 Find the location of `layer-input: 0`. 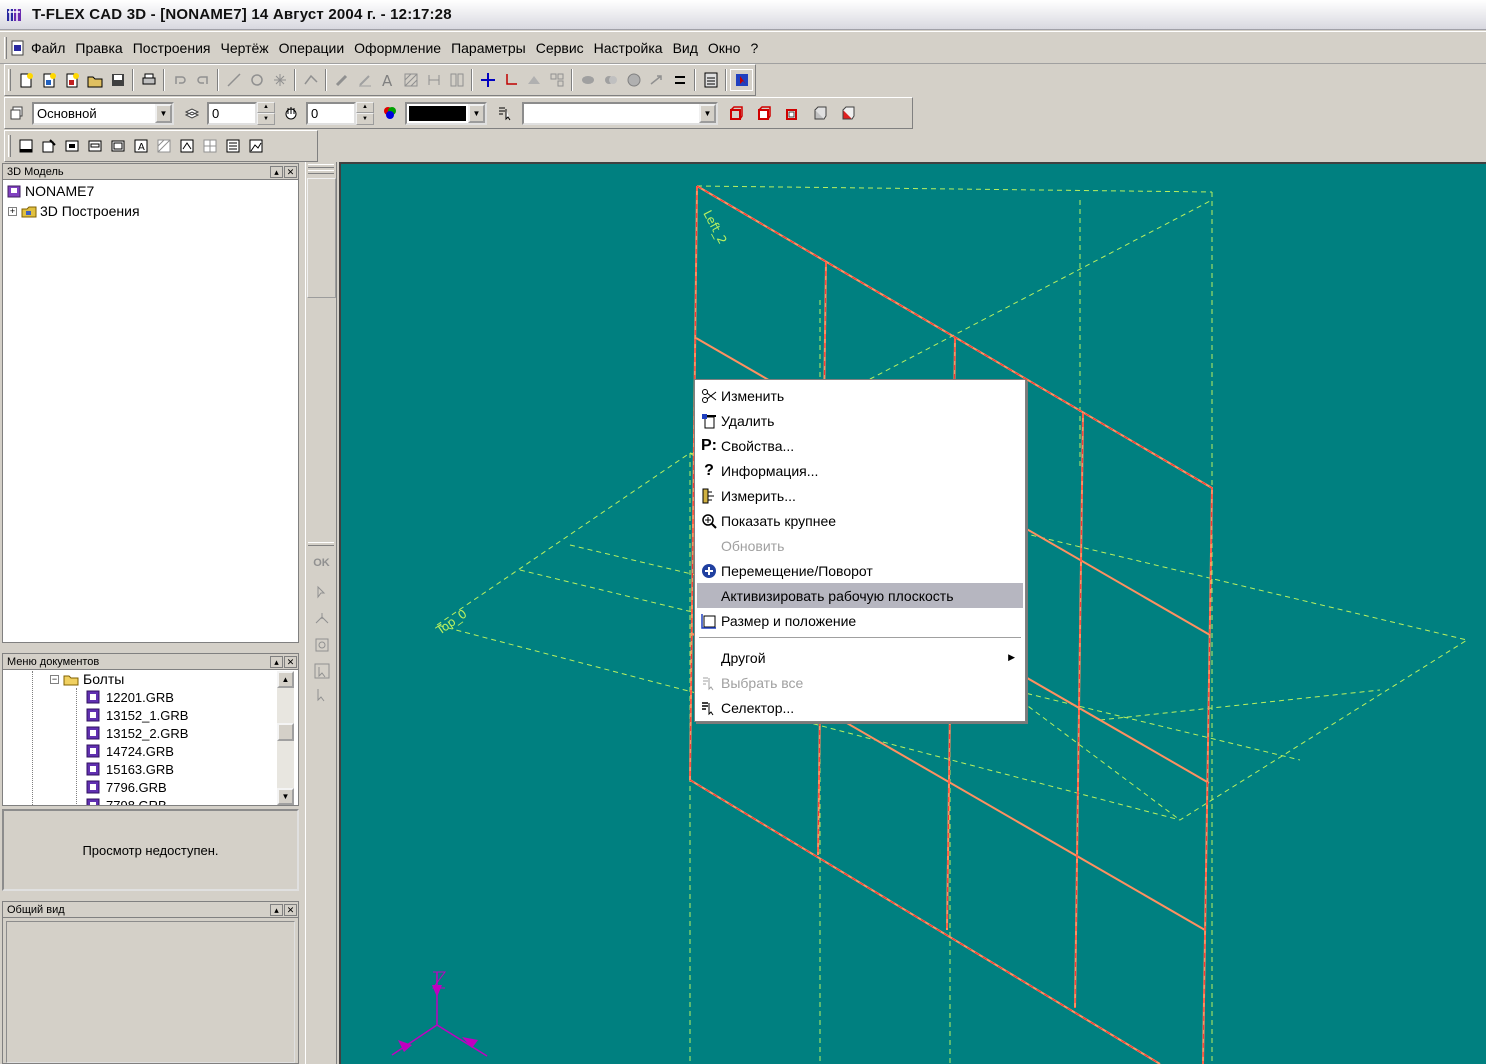

layer-input: 0 is located at coordinates (232, 113).